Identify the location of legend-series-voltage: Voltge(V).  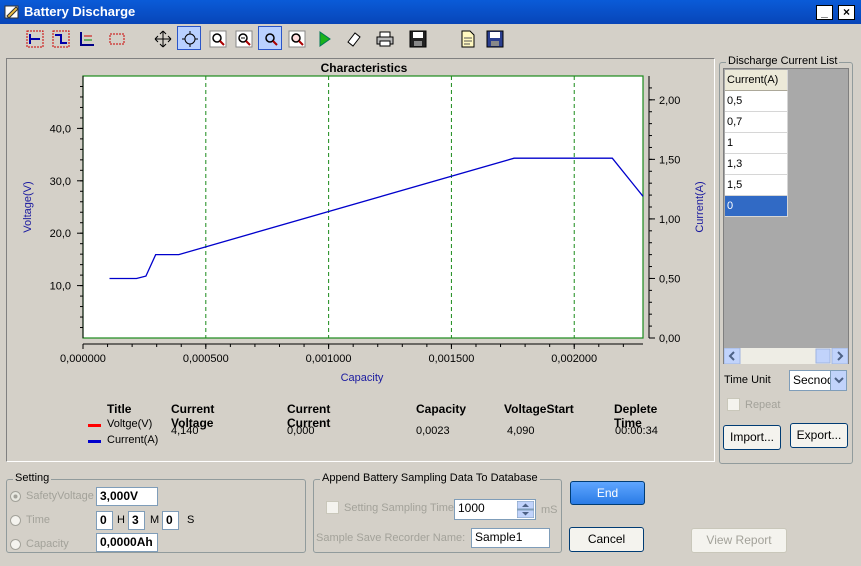
(130, 424).